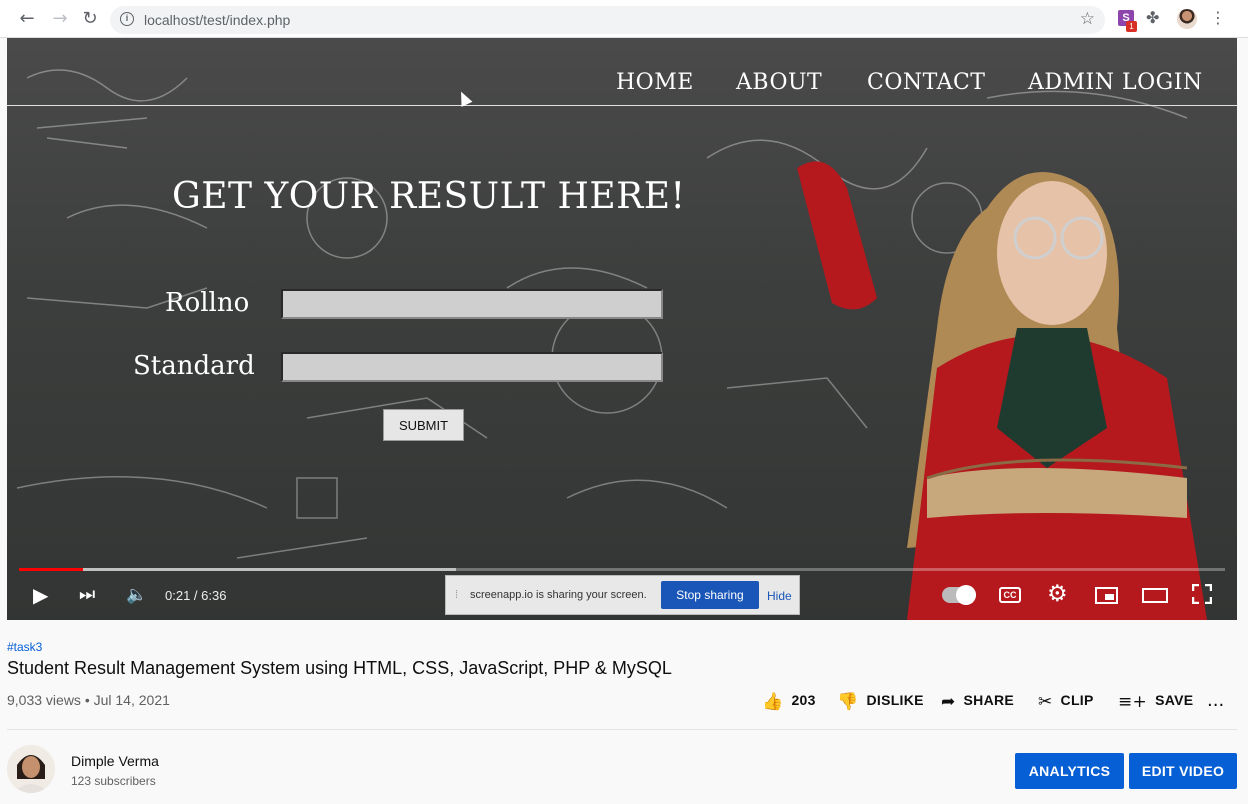 The height and width of the screenshot is (804, 1248). What do you see at coordinates (1218, 17) in the screenshot?
I see `browser-menu-icon: ⋮` at bounding box center [1218, 17].